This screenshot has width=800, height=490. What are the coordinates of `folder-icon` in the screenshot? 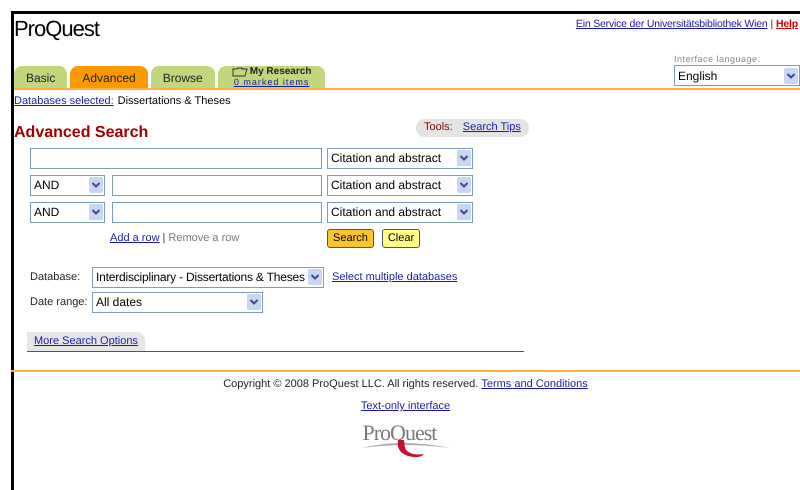 It's located at (240, 72).